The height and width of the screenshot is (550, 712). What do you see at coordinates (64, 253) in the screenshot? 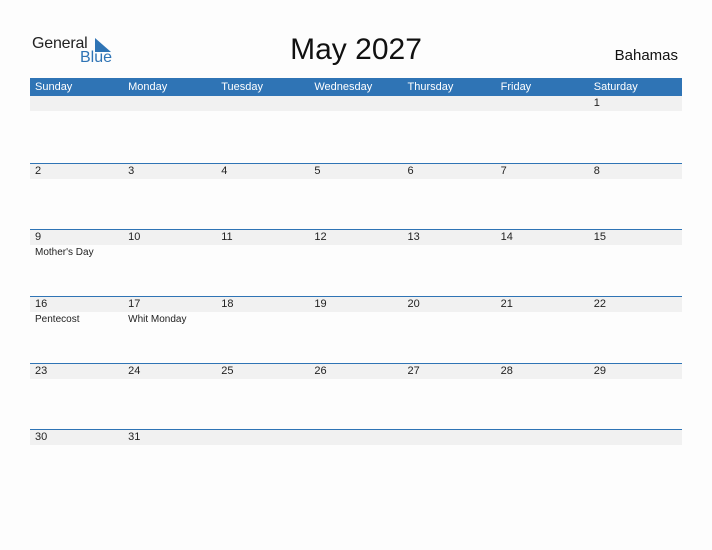
I see `holiday-label: Mother's Day` at bounding box center [64, 253].